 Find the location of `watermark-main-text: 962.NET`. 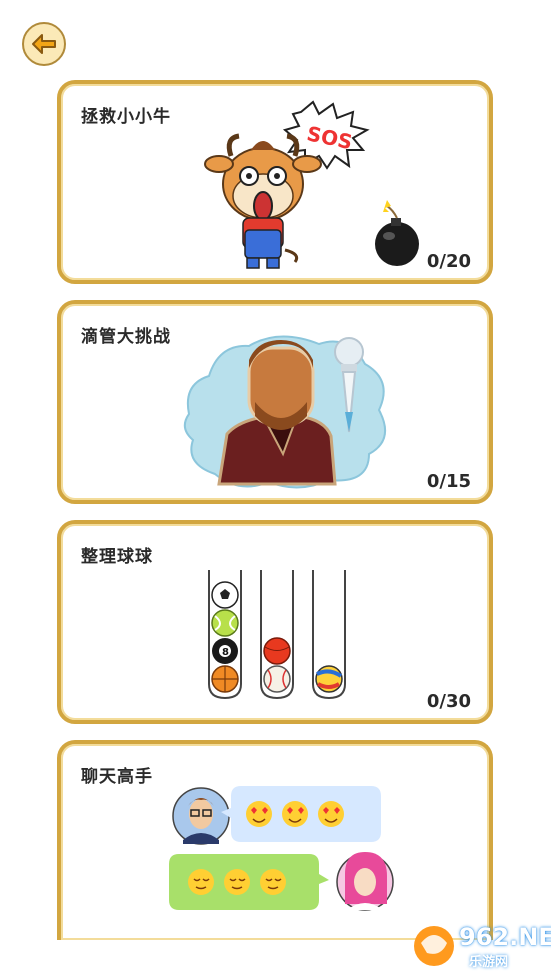

watermark-main-text: 962.NET is located at coordinates (505, 937).